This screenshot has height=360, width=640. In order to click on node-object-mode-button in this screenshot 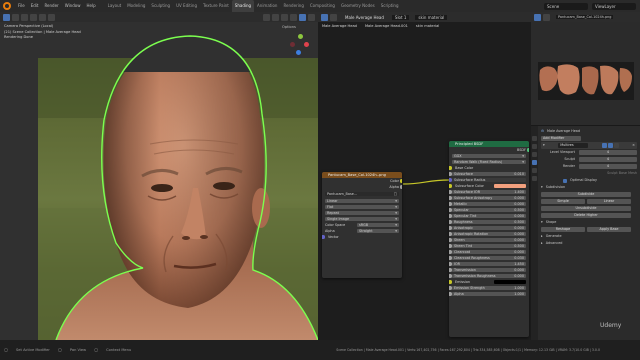, I will do `click(333, 17)`.